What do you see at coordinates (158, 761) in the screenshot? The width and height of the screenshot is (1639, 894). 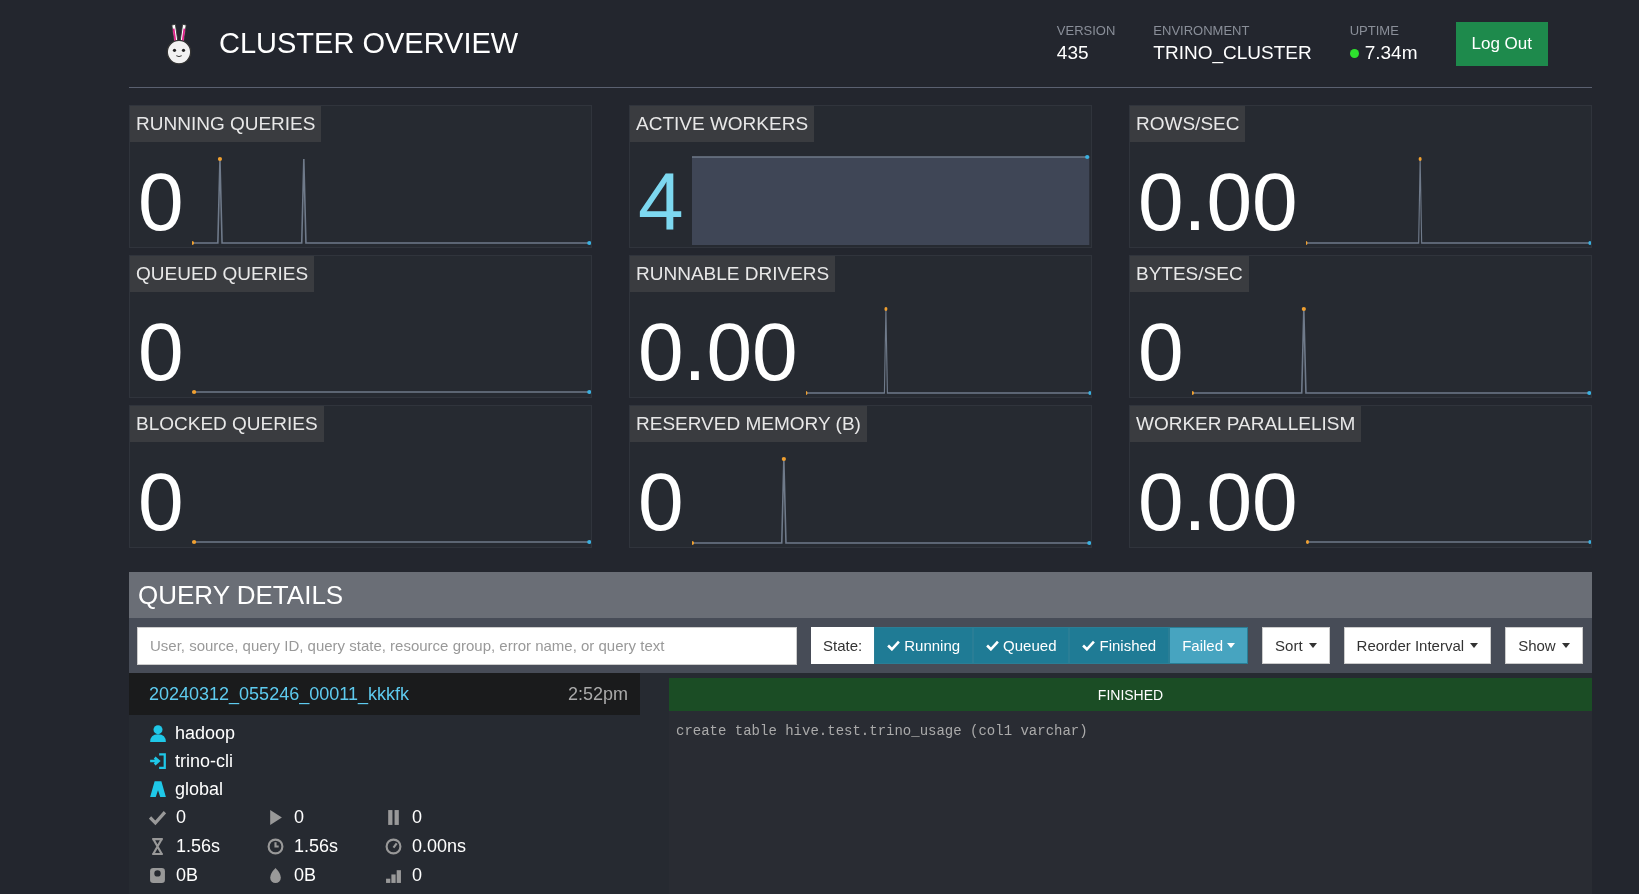 I see `login-icon` at bounding box center [158, 761].